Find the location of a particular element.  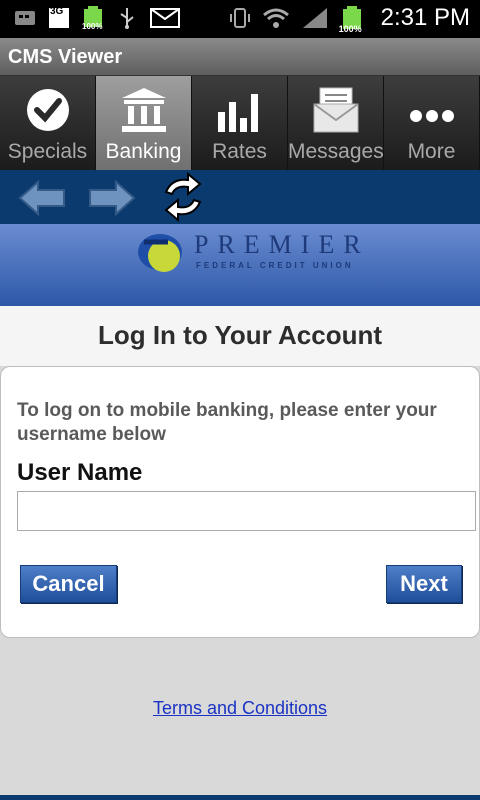

tab-more: More is located at coordinates (432, 123).